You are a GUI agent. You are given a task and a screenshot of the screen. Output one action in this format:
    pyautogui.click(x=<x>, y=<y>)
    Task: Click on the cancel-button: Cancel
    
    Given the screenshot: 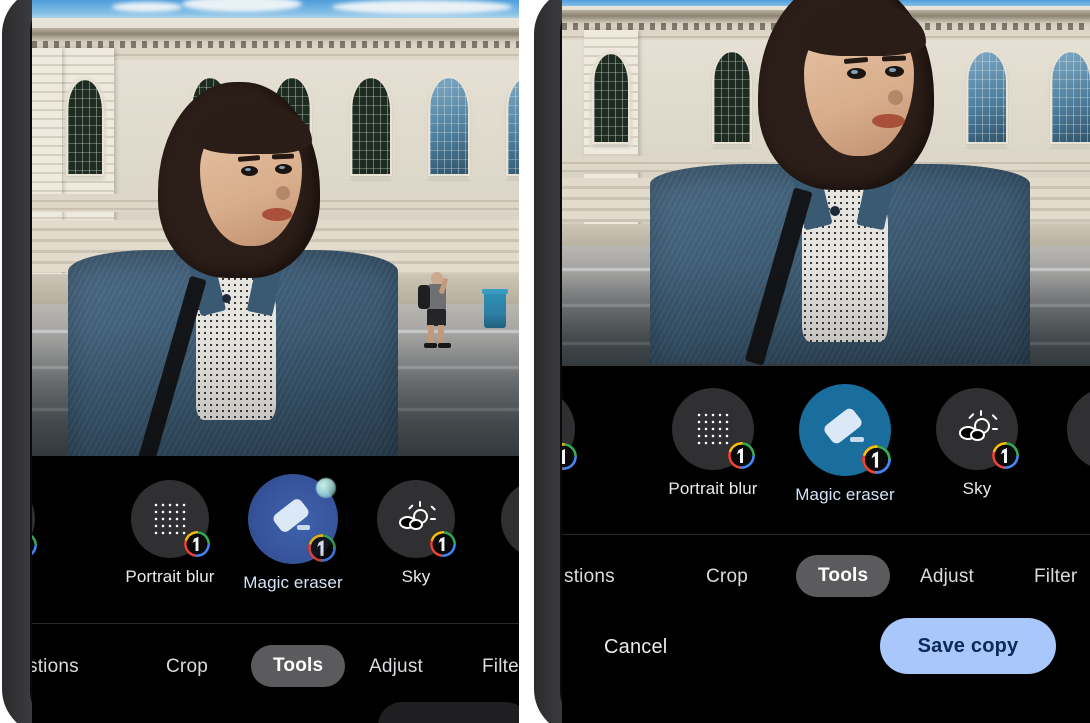 What is the action you would take?
    pyautogui.click(x=635, y=647)
    